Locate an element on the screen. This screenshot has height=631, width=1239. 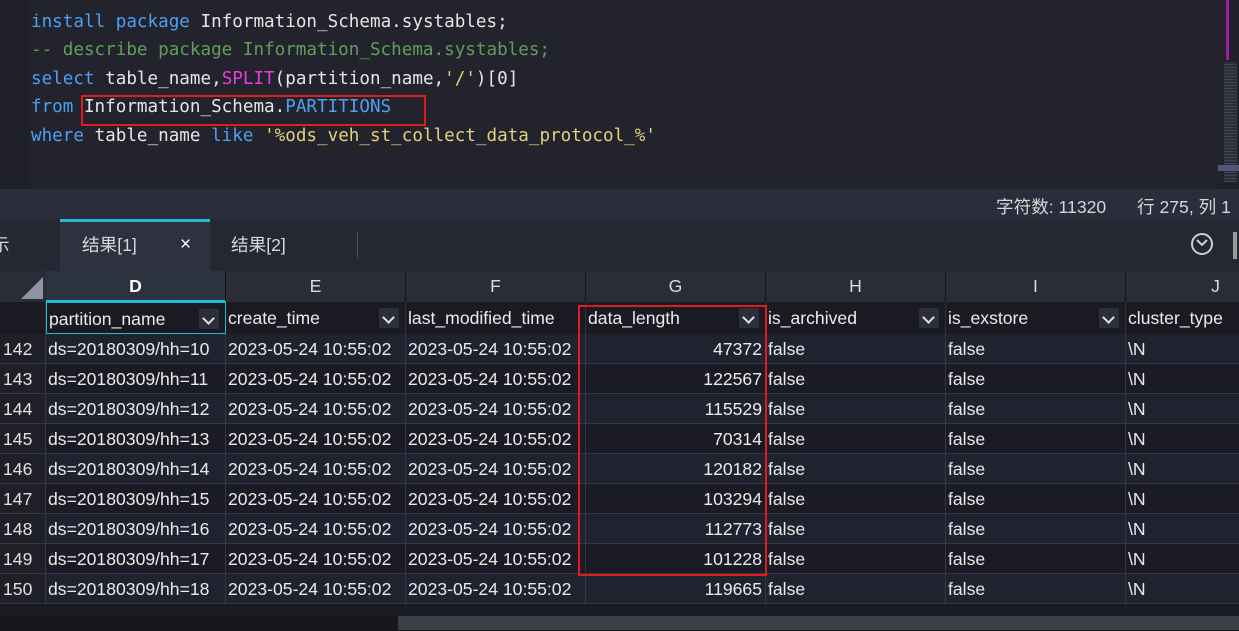
select-all-corner is located at coordinates (23, 286).